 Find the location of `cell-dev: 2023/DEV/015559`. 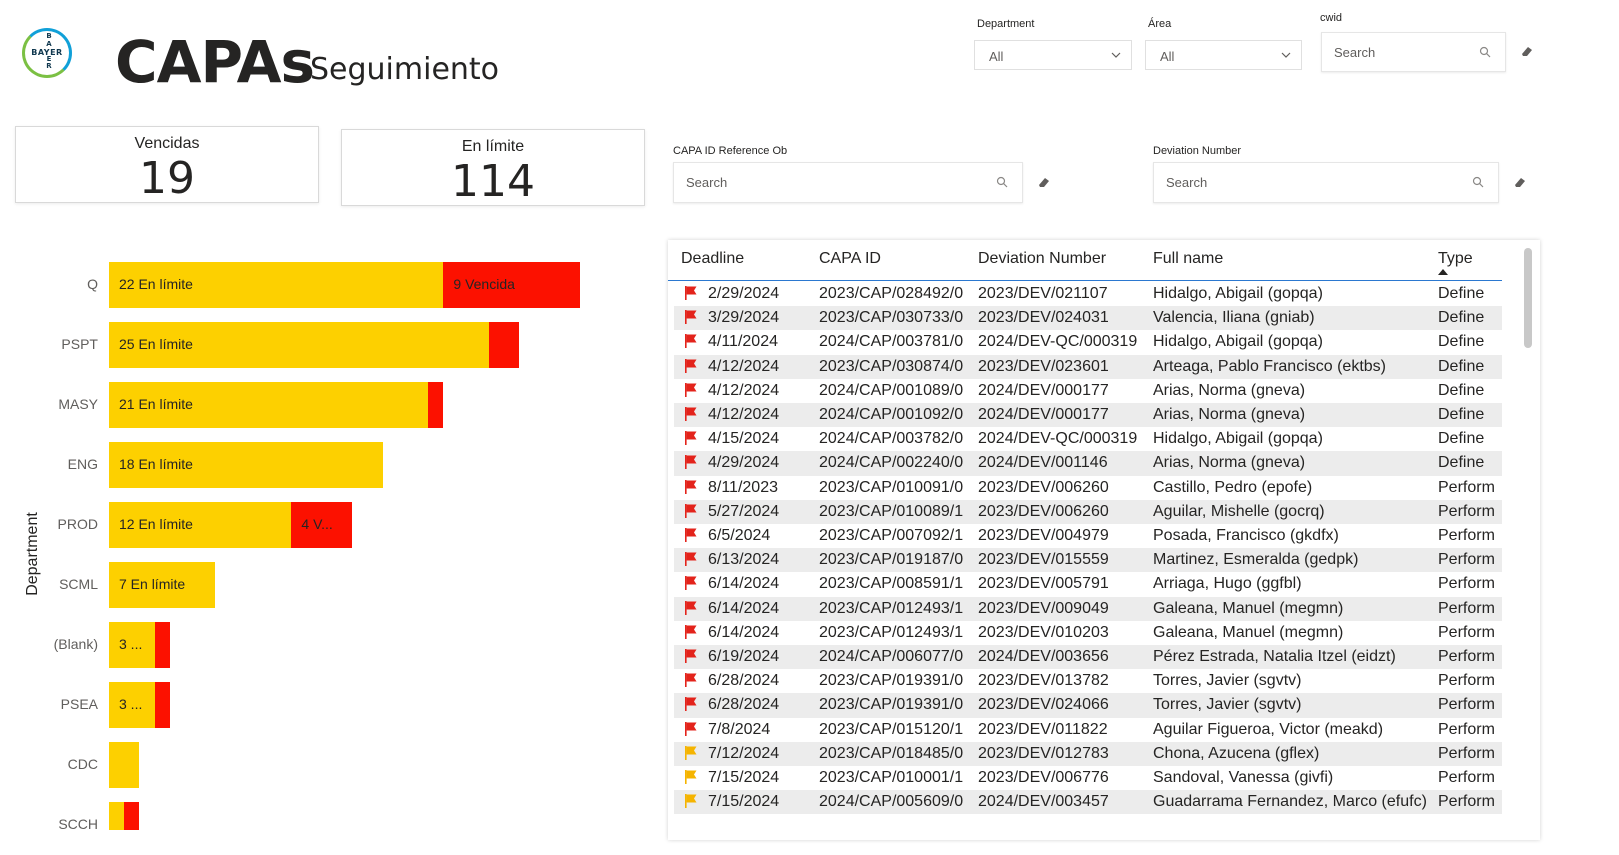

cell-dev: 2023/DEV/015559 is located at coordinates (1043, 560).